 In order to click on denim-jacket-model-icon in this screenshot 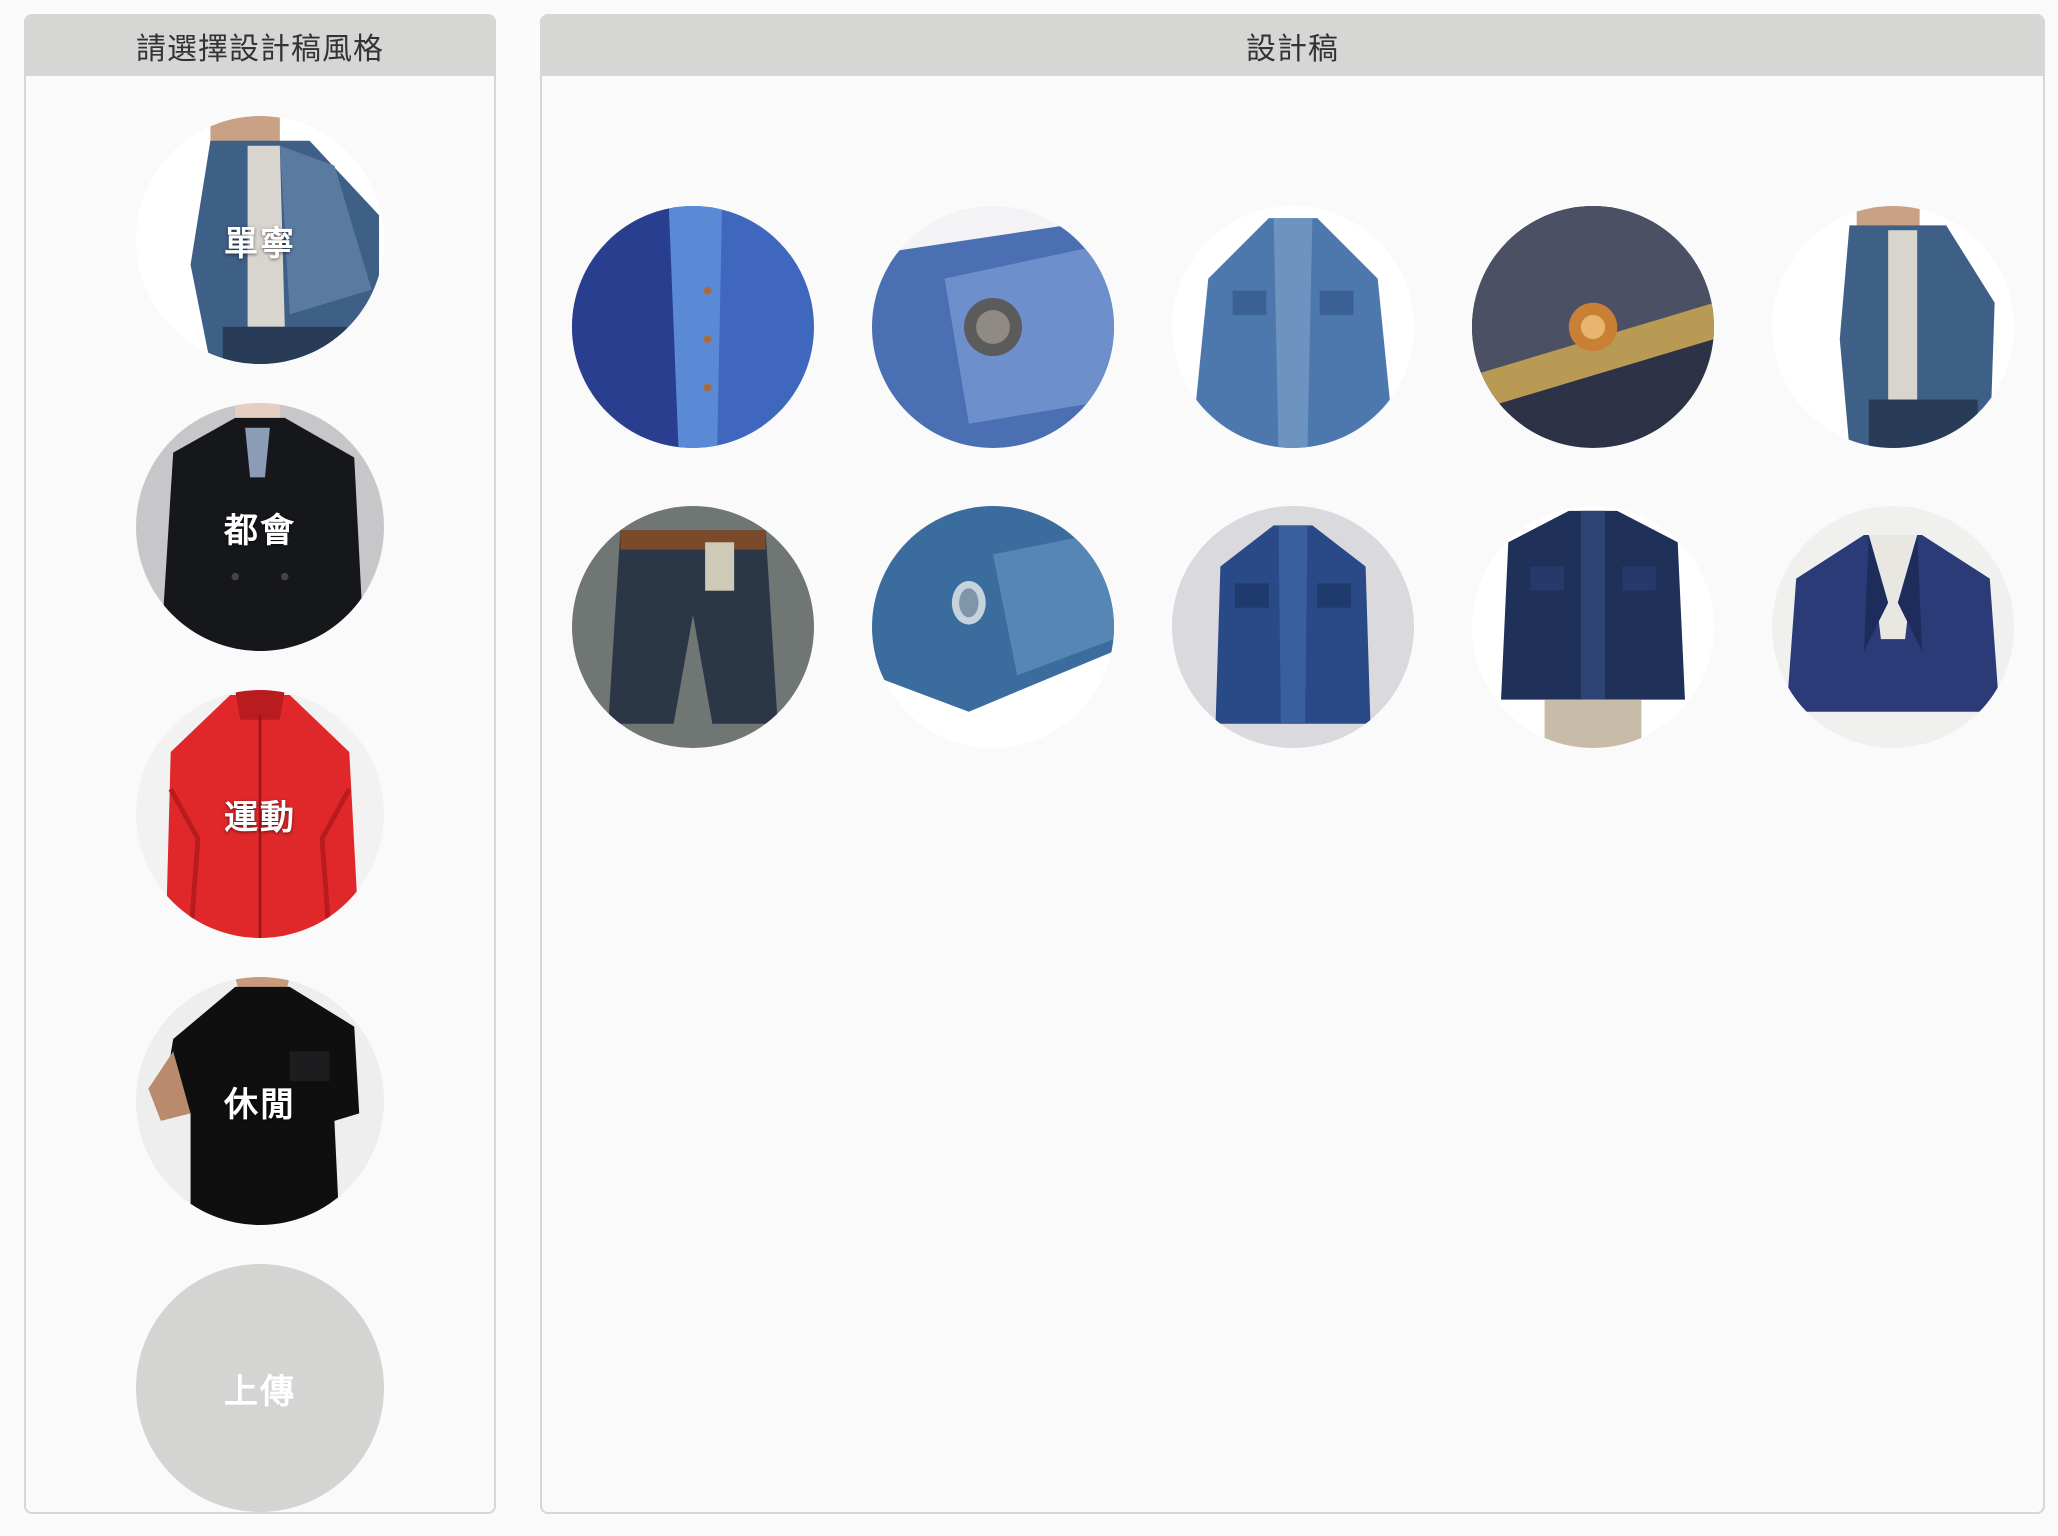, I will do `click(1893, 327)`.